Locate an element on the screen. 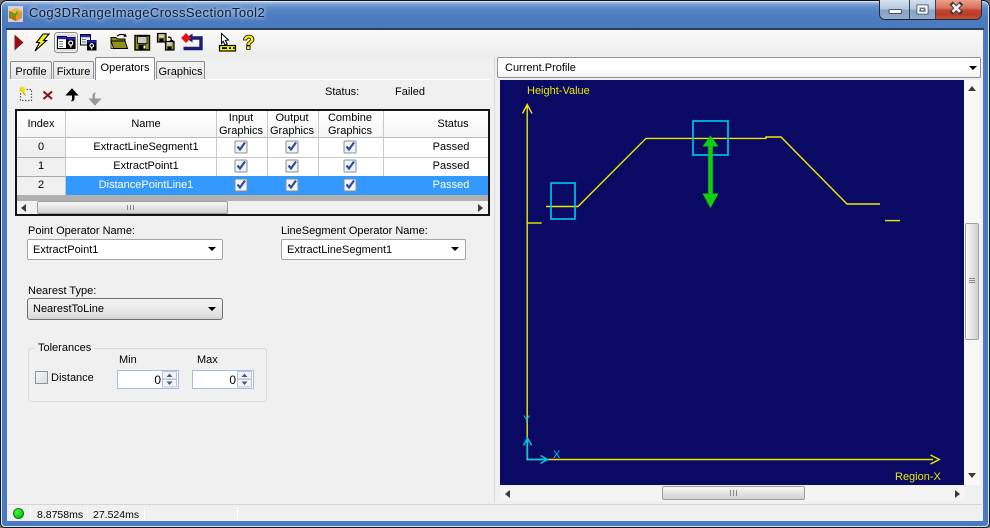 The height and width of the screenshot is (528, 990). svg-text: X is located at coordinates (557, 455).